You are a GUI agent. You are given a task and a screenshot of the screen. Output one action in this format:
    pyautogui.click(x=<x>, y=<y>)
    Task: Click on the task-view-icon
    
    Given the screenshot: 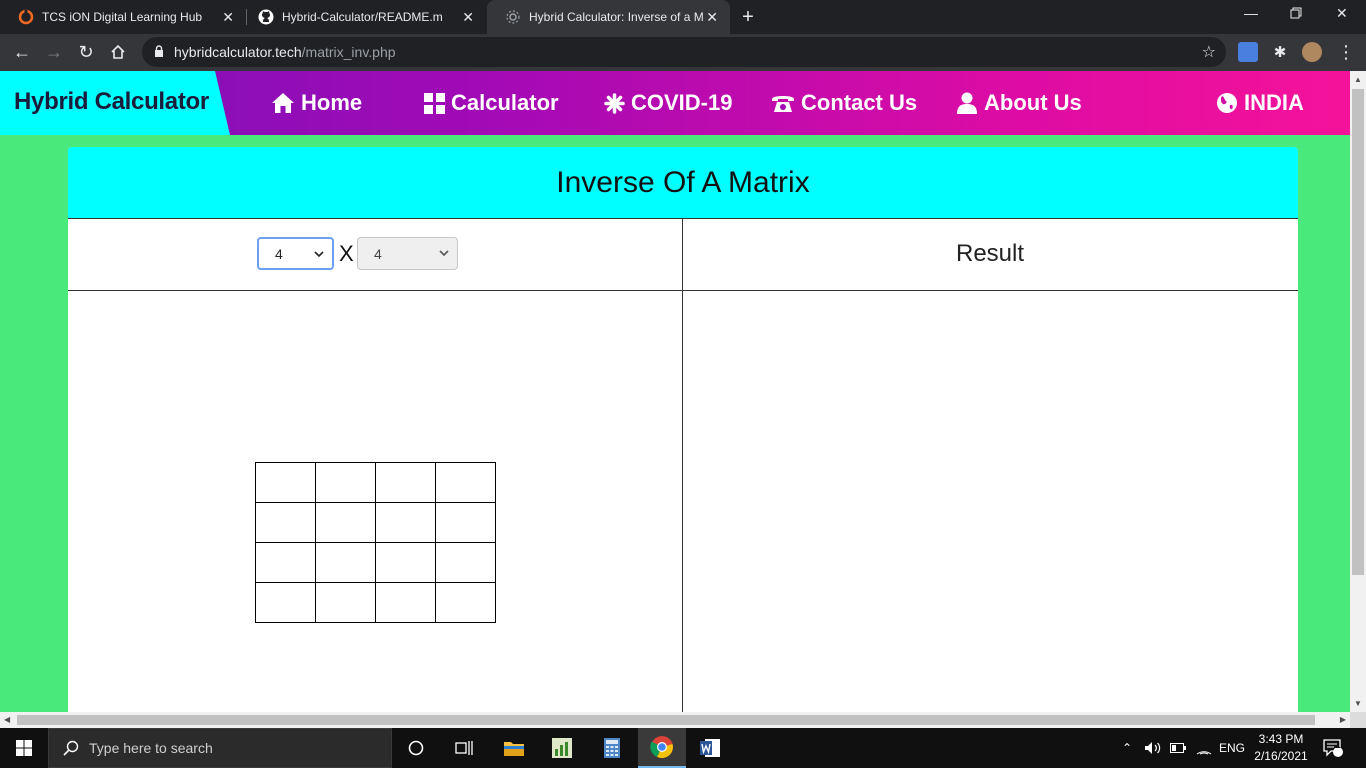 What is the action you would take?
    pyautogui.click(x=464, y=748)
    